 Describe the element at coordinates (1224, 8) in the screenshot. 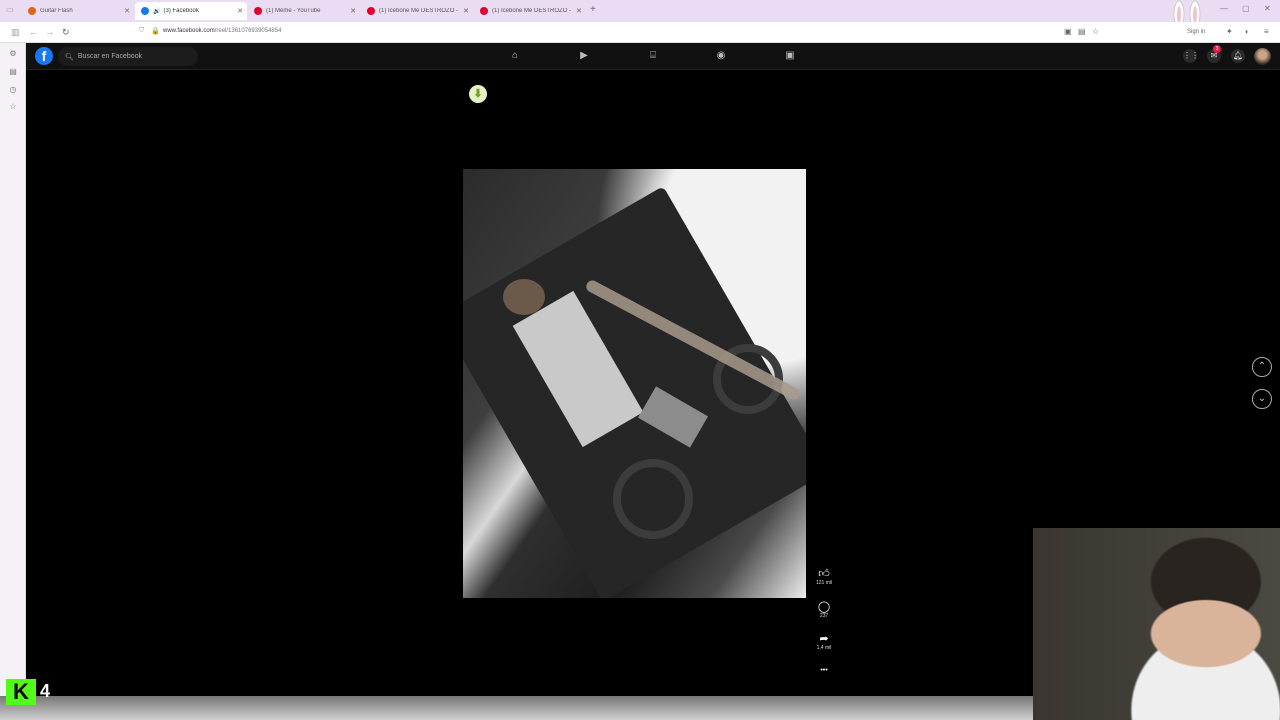

I see `minimize-icon: —` at that location.